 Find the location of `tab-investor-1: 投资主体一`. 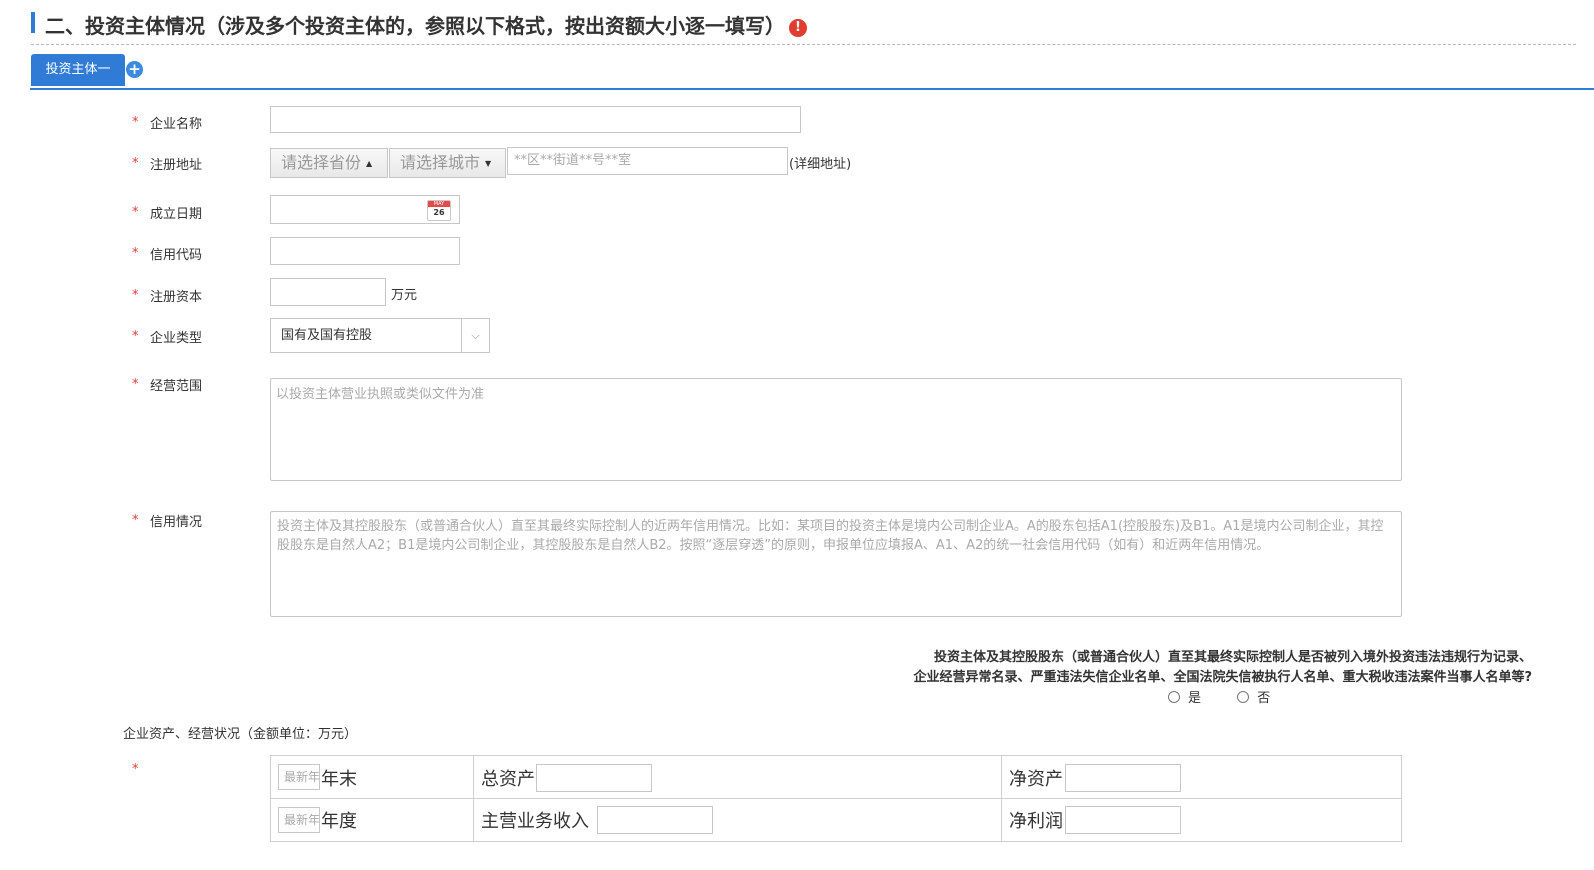

tab-investor-1: 投资主体一 is located at coordinates (78, 70).